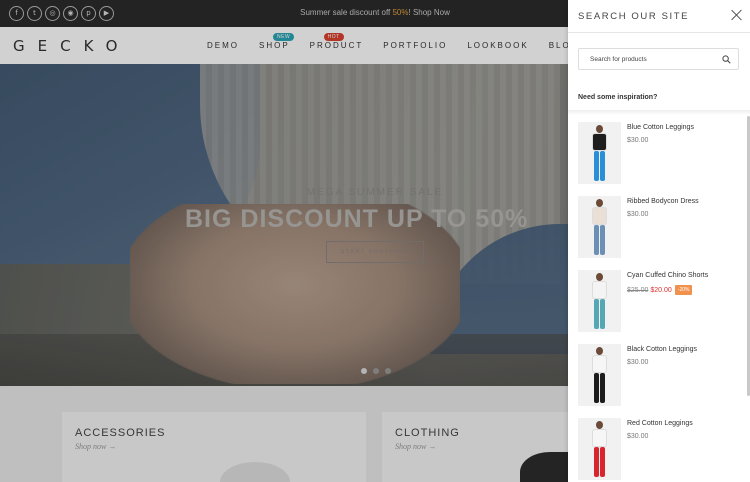  What do you see at coordinates (649, 59) in the screenshot?
I see `search-input` at bounding box center [649, 59].